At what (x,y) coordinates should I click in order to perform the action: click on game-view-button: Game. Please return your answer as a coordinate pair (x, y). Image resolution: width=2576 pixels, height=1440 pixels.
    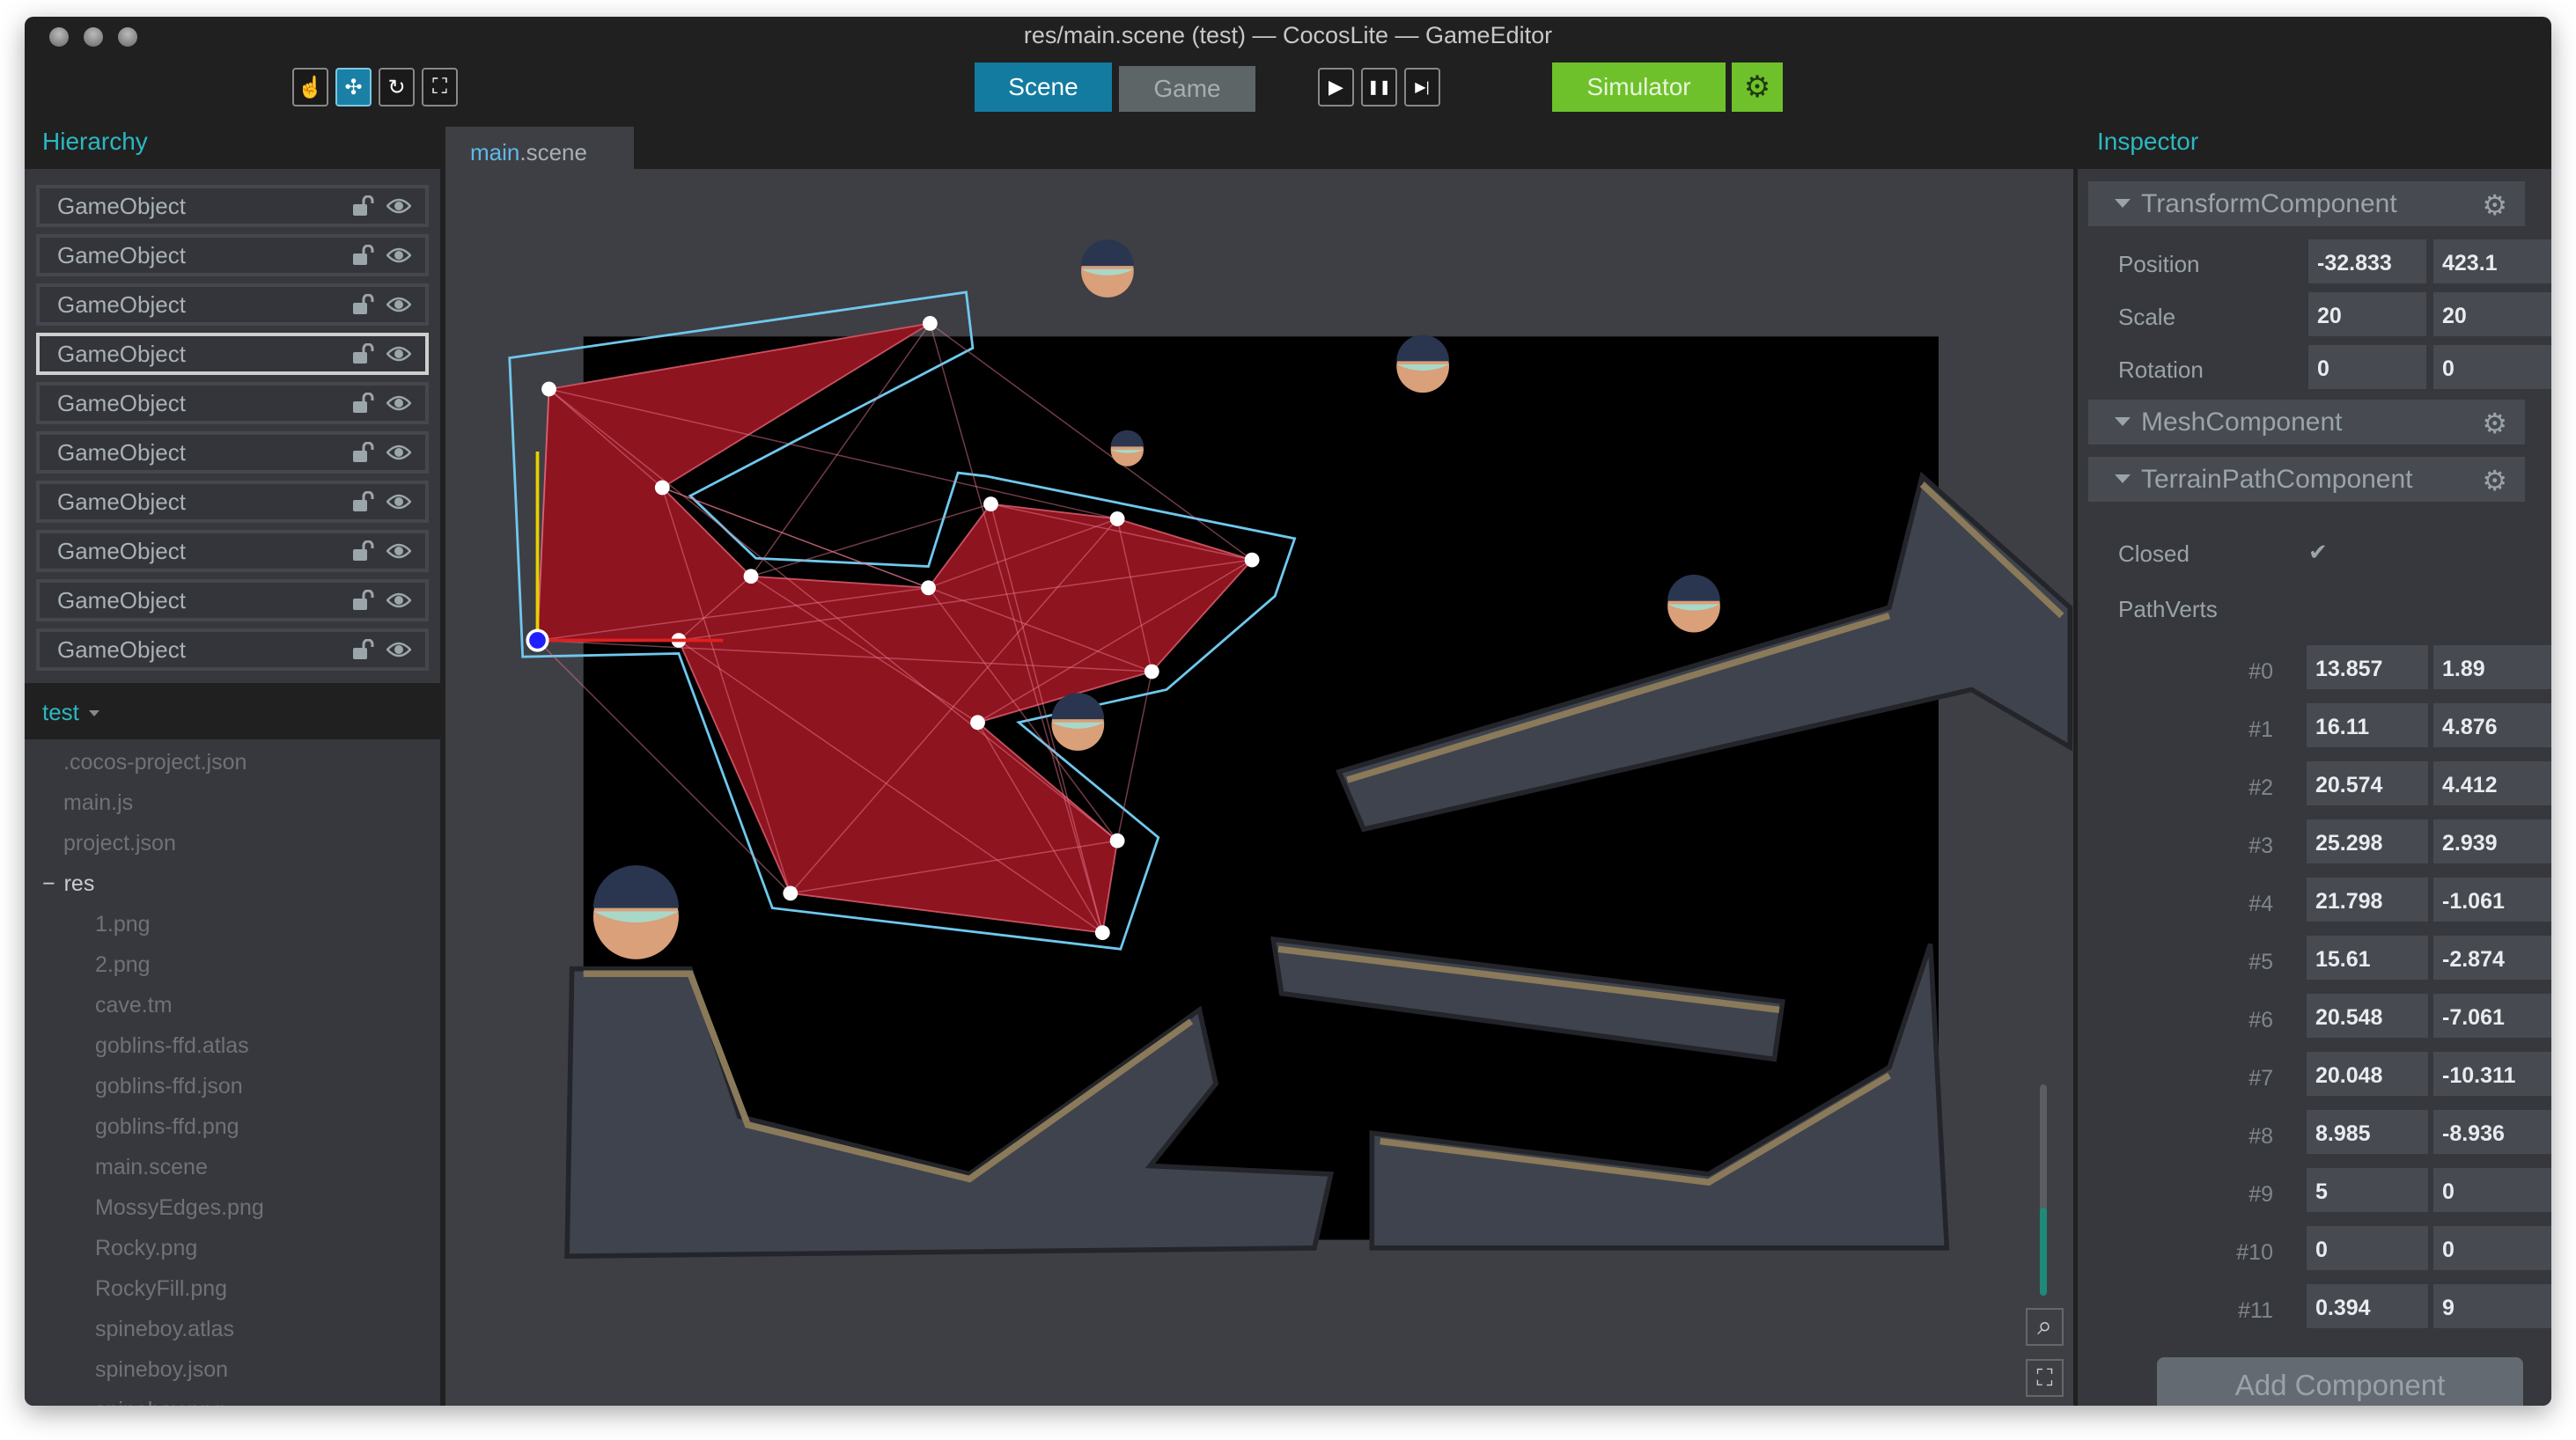
    Looking at the image, I should click on (1187, 89).